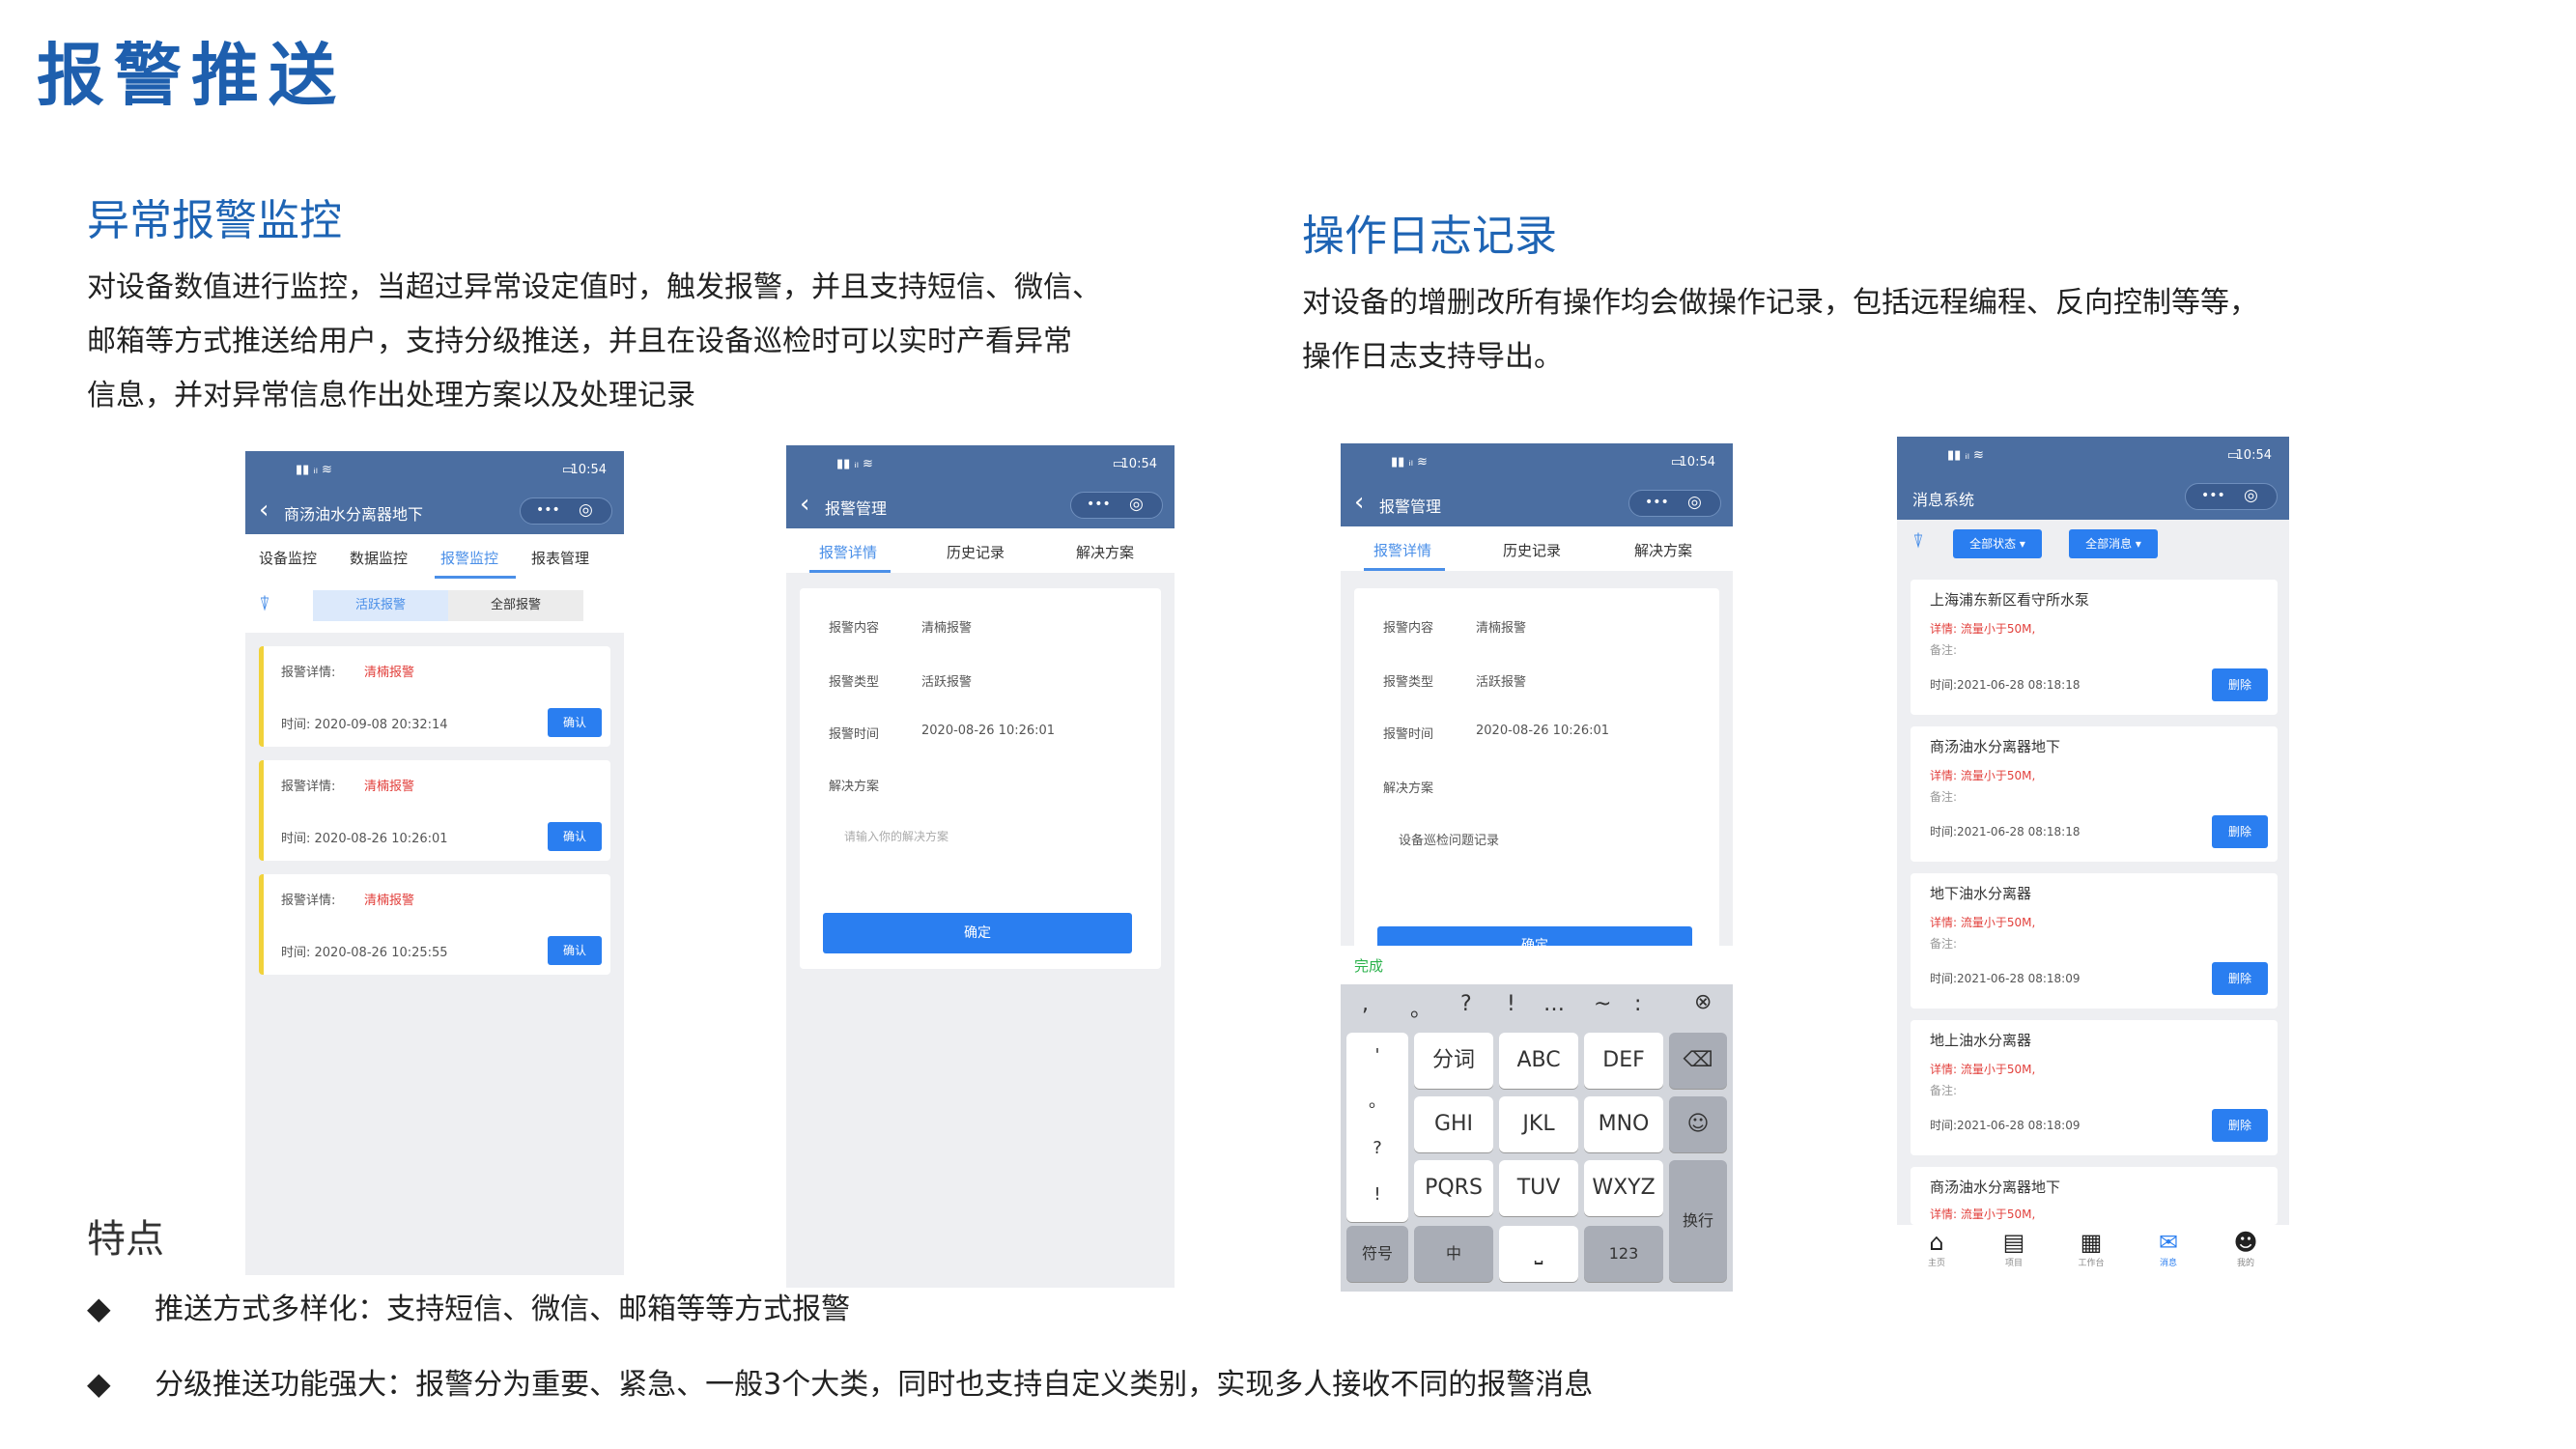  I want to click on workbench-icon: ▦, so click(2091, 1242).